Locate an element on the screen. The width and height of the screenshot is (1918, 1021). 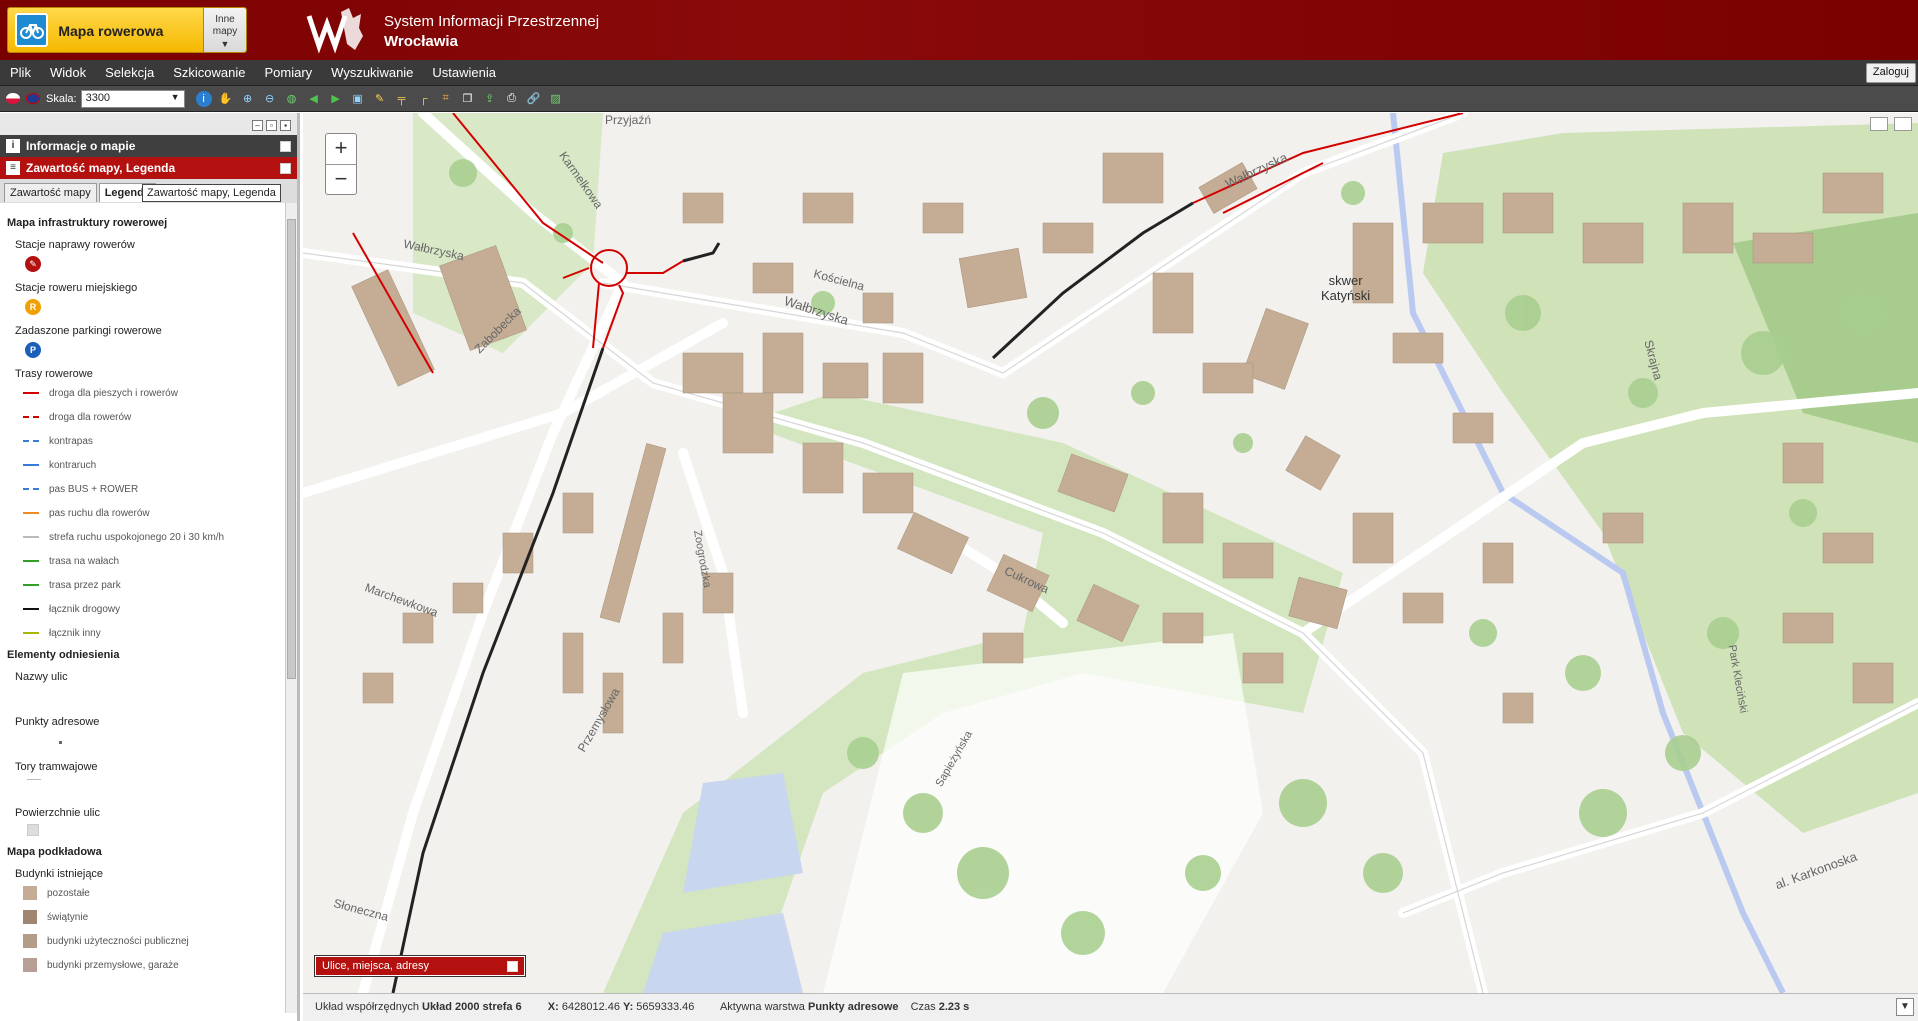
route-label: kontrapas is located at coordinates (71, 441).